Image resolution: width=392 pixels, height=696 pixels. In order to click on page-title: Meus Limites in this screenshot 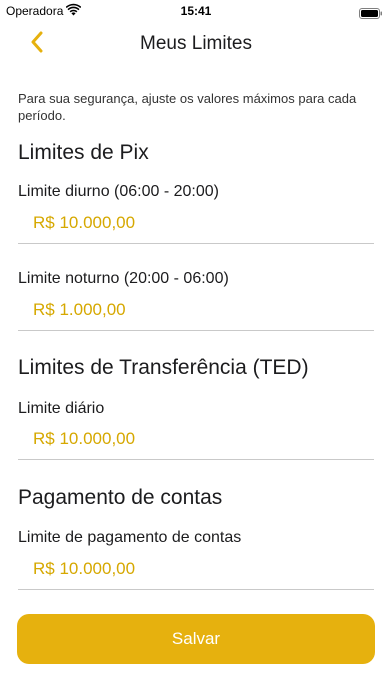, I will do `click(196, 43)`.